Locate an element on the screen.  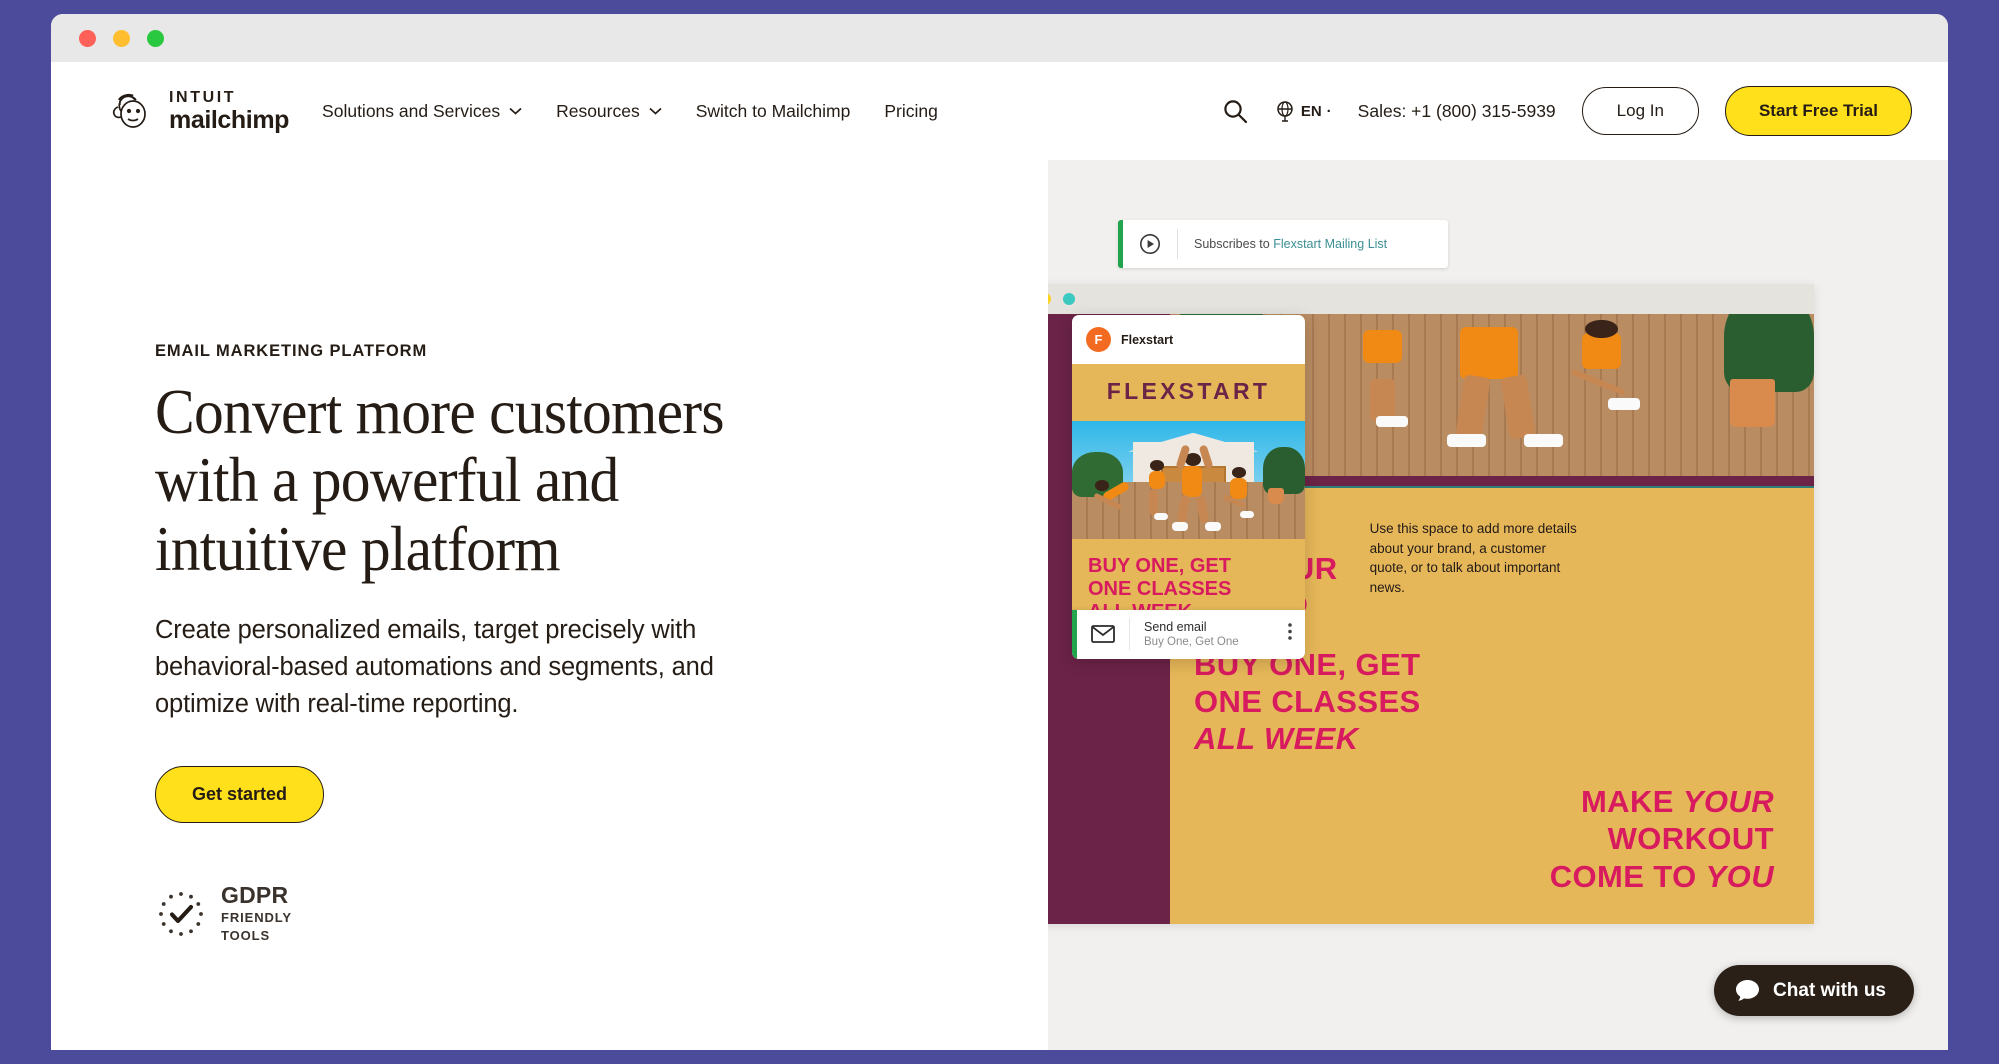
book-class-wrap: Book Your Class is located at coordinates (1492, 909).